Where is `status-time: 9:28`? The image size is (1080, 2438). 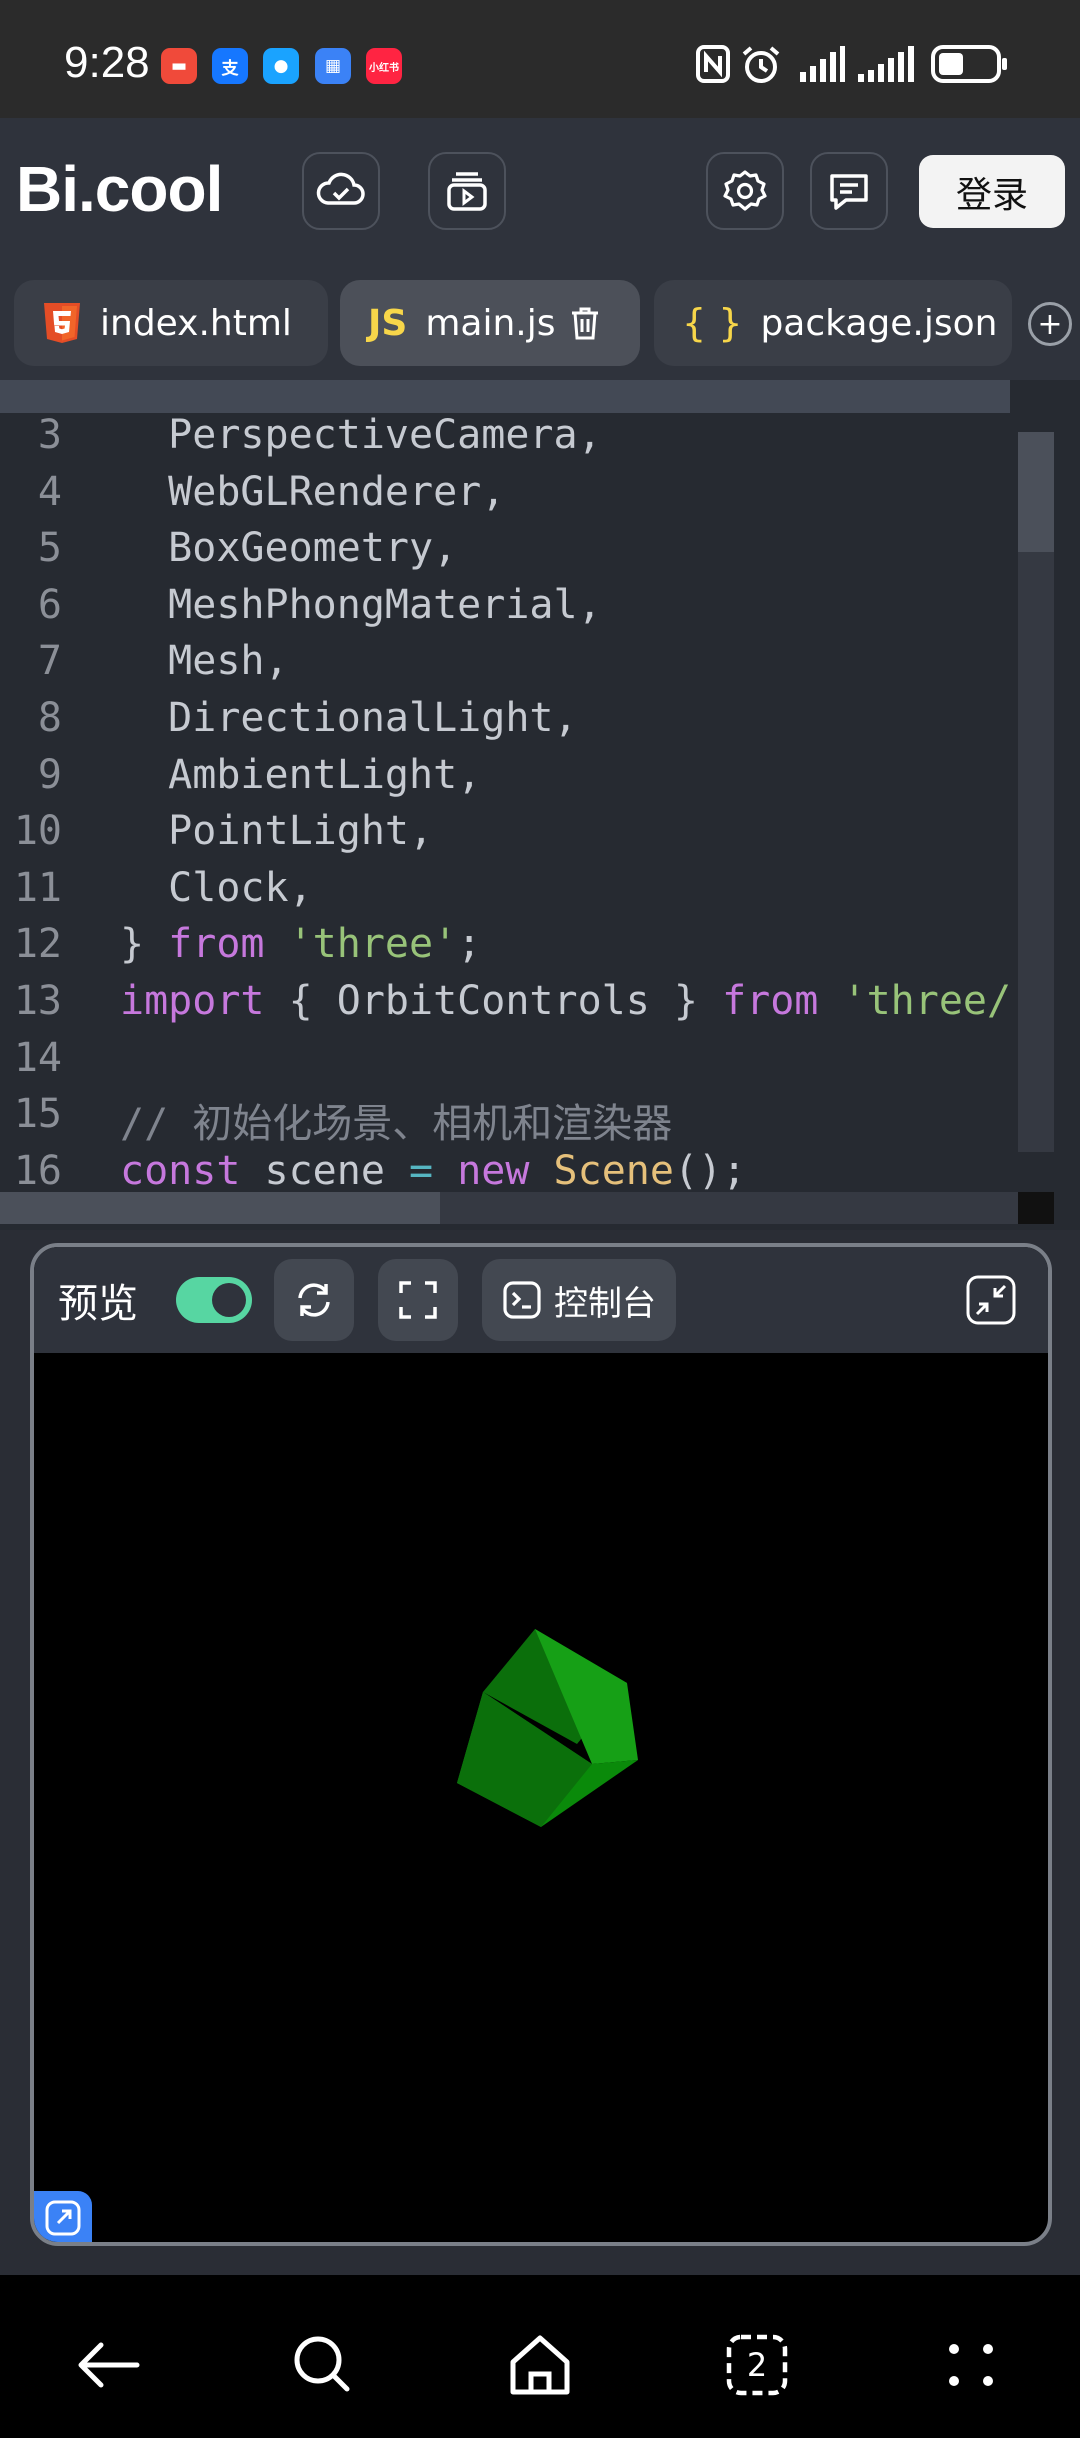 status-time: 9:28 is located at coordinates (107, 62).